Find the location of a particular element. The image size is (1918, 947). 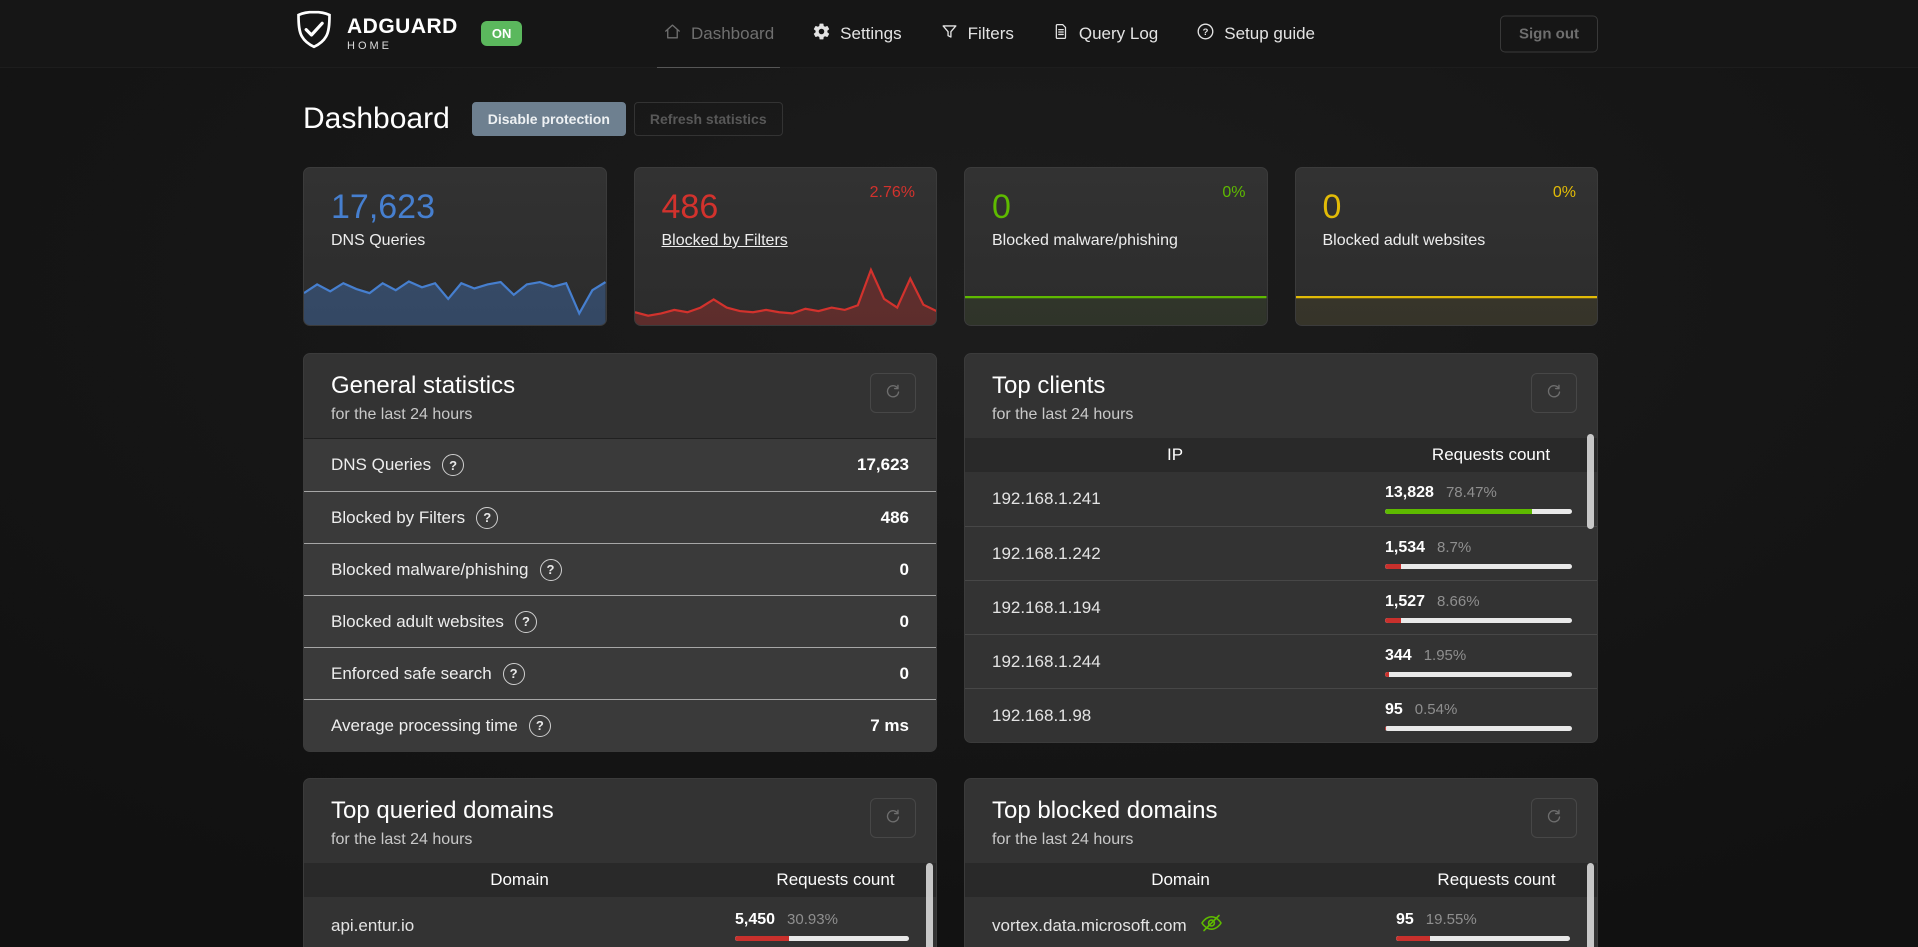

question-icon: ? is located at coordinates (1205, 34).